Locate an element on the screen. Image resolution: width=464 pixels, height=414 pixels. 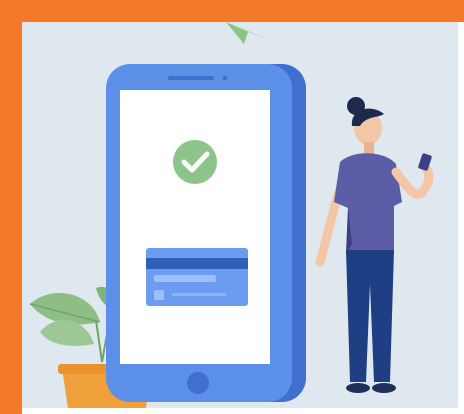
frame-top-border is located at coordinates (232, 11).